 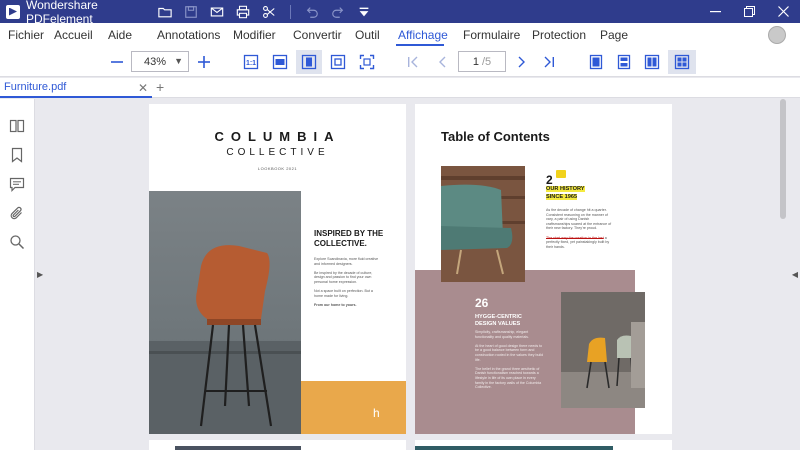 I want to click on history-line-2: SINCE 1965, so click(x=562, y=197).